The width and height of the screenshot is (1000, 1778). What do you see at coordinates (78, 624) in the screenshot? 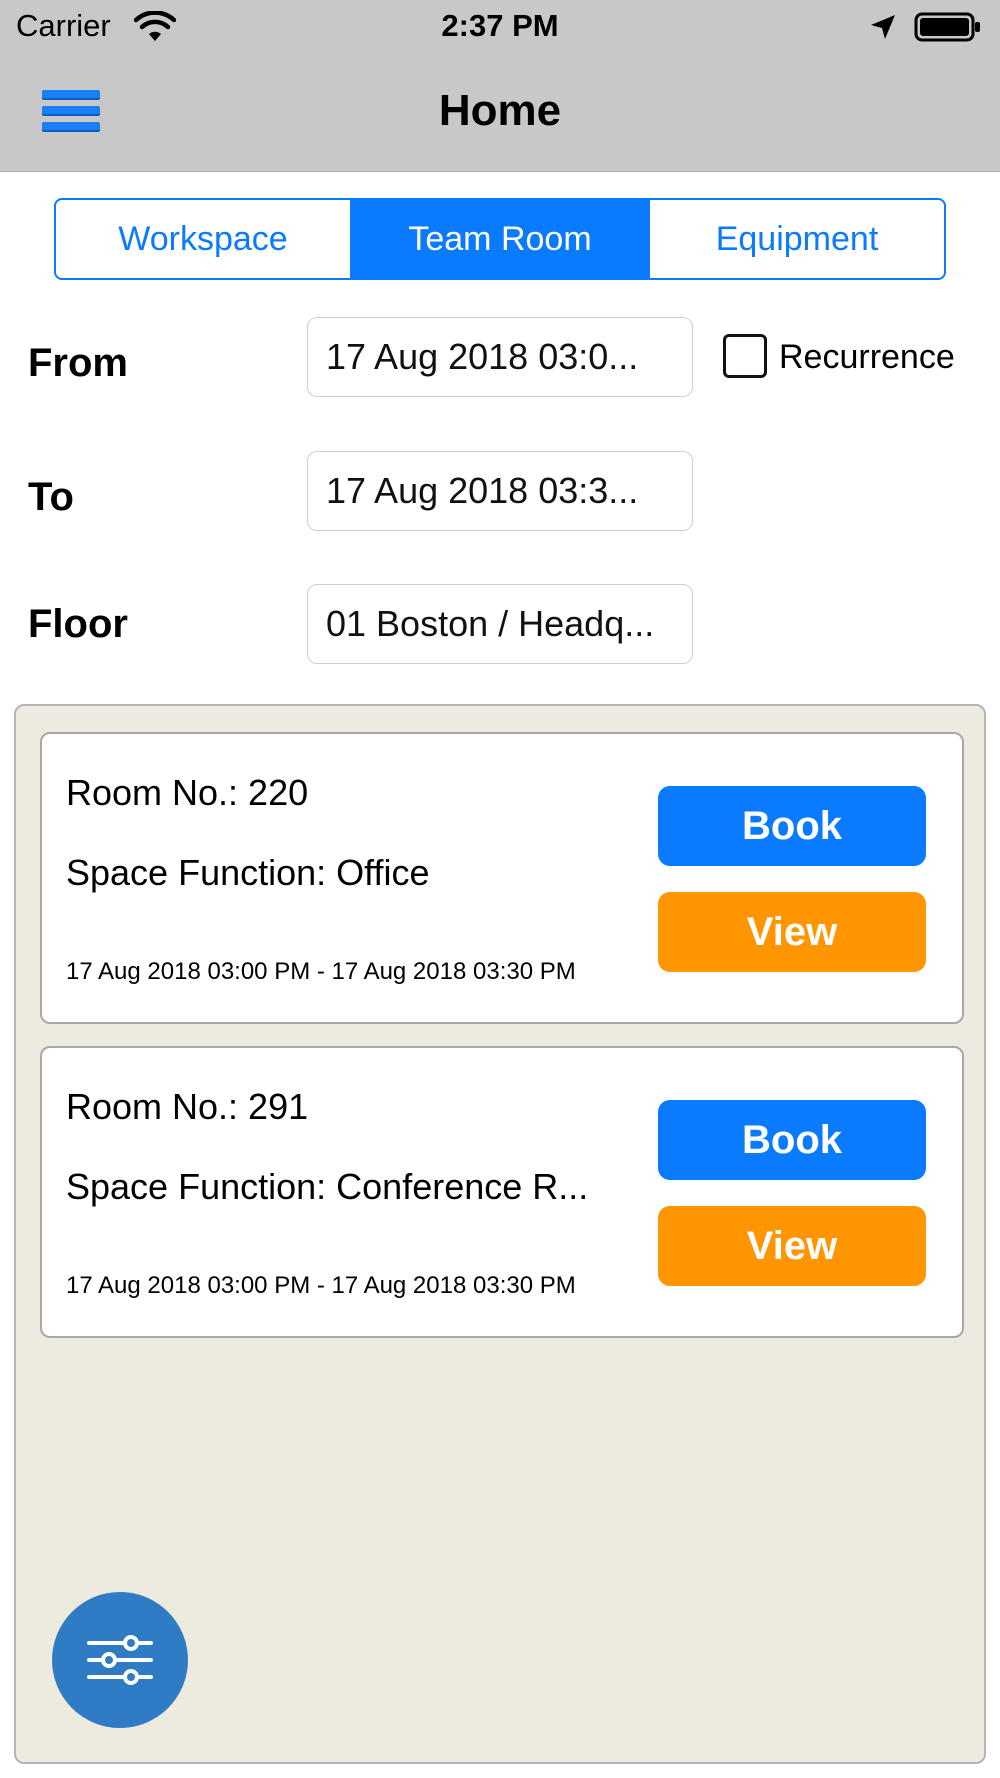
I see `floor-label: Floor` at bounding box center [78, 624].